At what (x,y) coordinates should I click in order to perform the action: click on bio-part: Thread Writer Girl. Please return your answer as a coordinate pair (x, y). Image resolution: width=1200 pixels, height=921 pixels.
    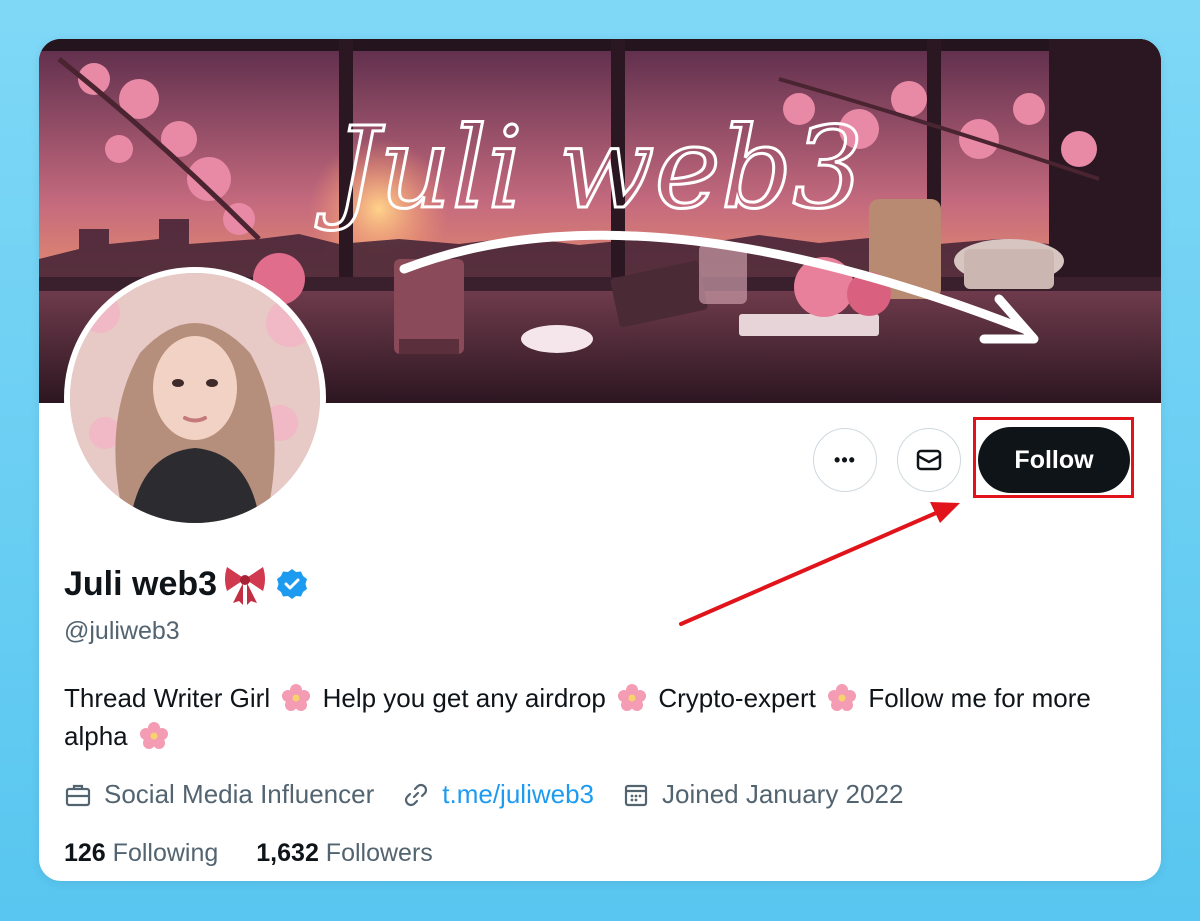
    Looking at the image, I should click on (167, 698).